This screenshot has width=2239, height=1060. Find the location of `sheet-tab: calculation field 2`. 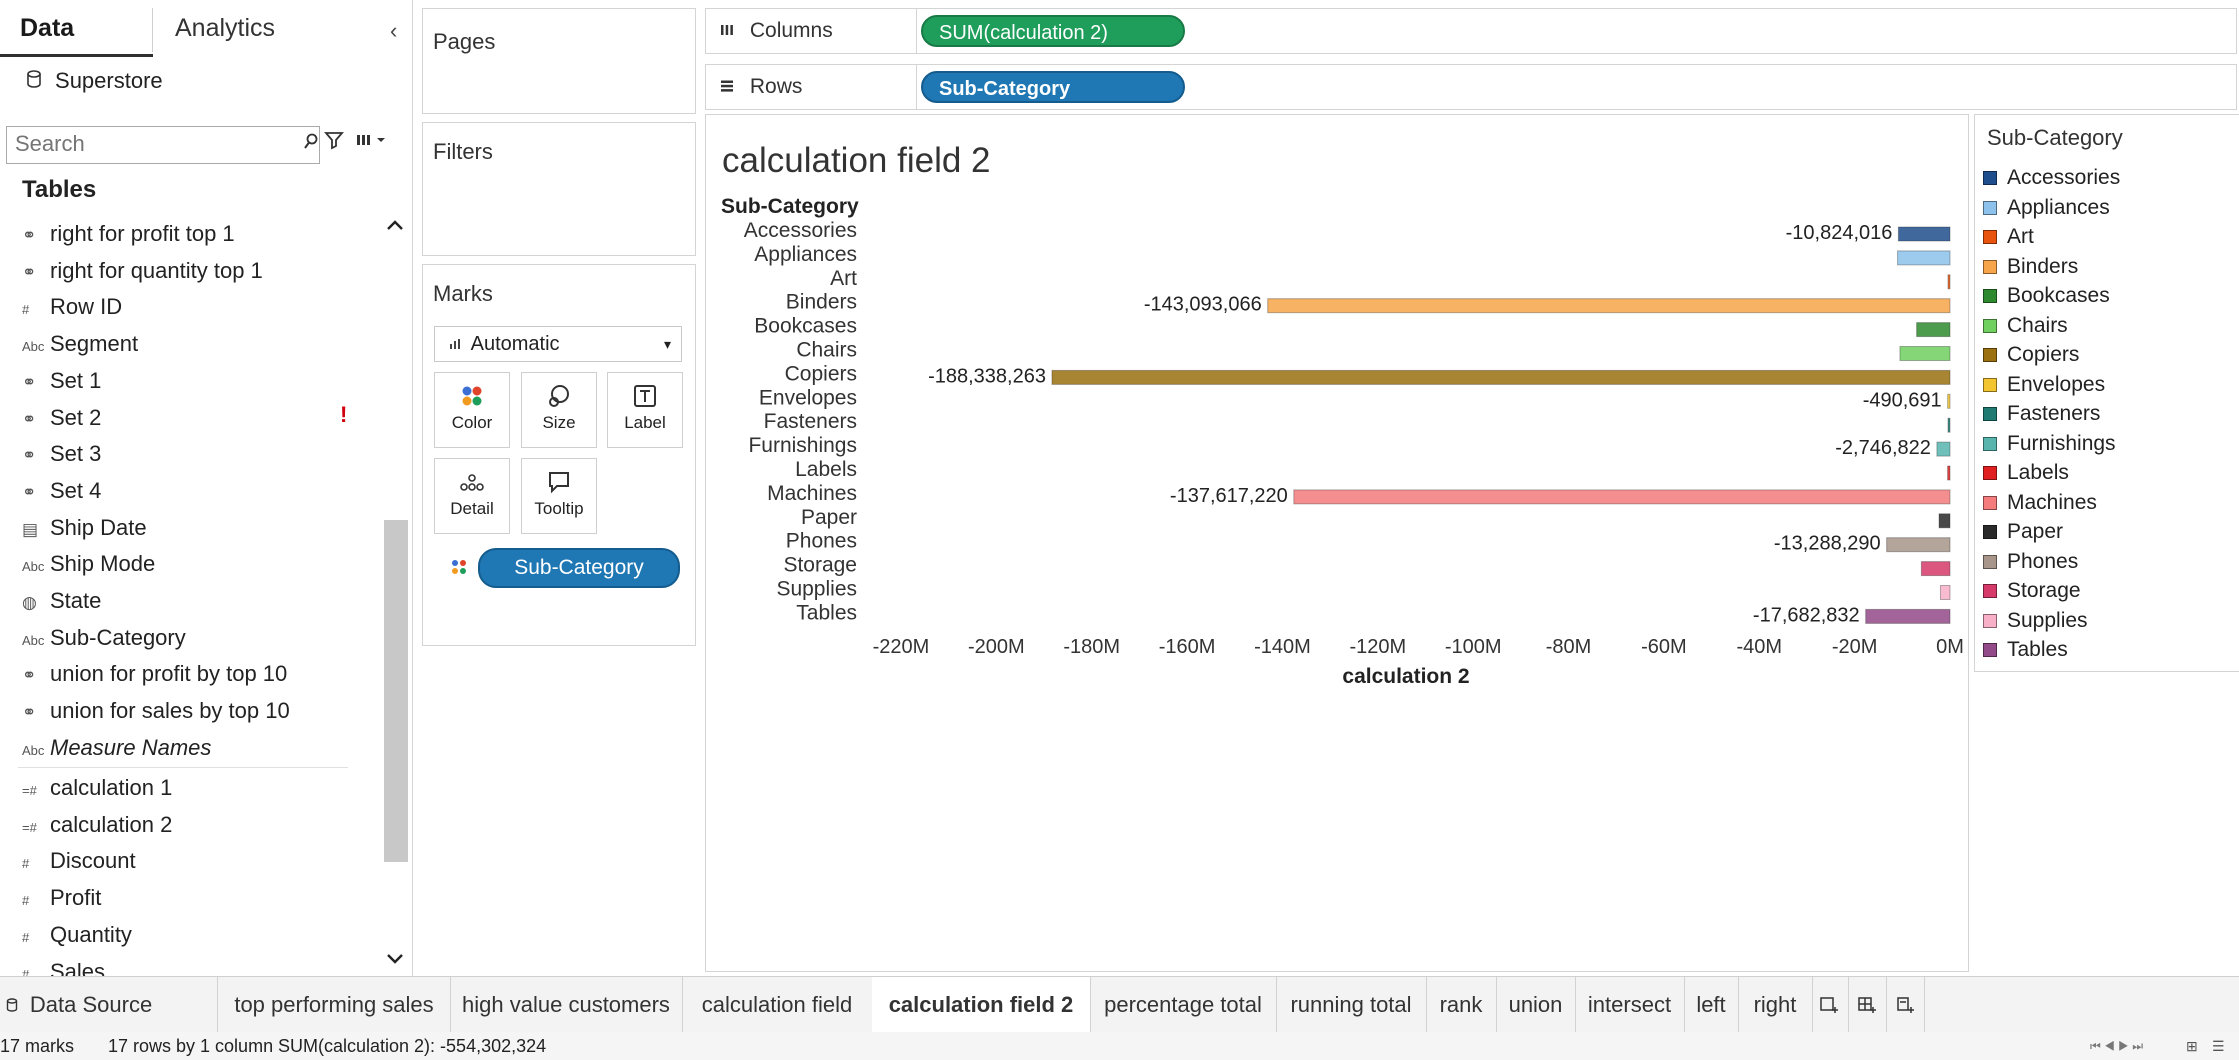

sheet-tab: calculation field 2 is located at coordinates (981, 1005).